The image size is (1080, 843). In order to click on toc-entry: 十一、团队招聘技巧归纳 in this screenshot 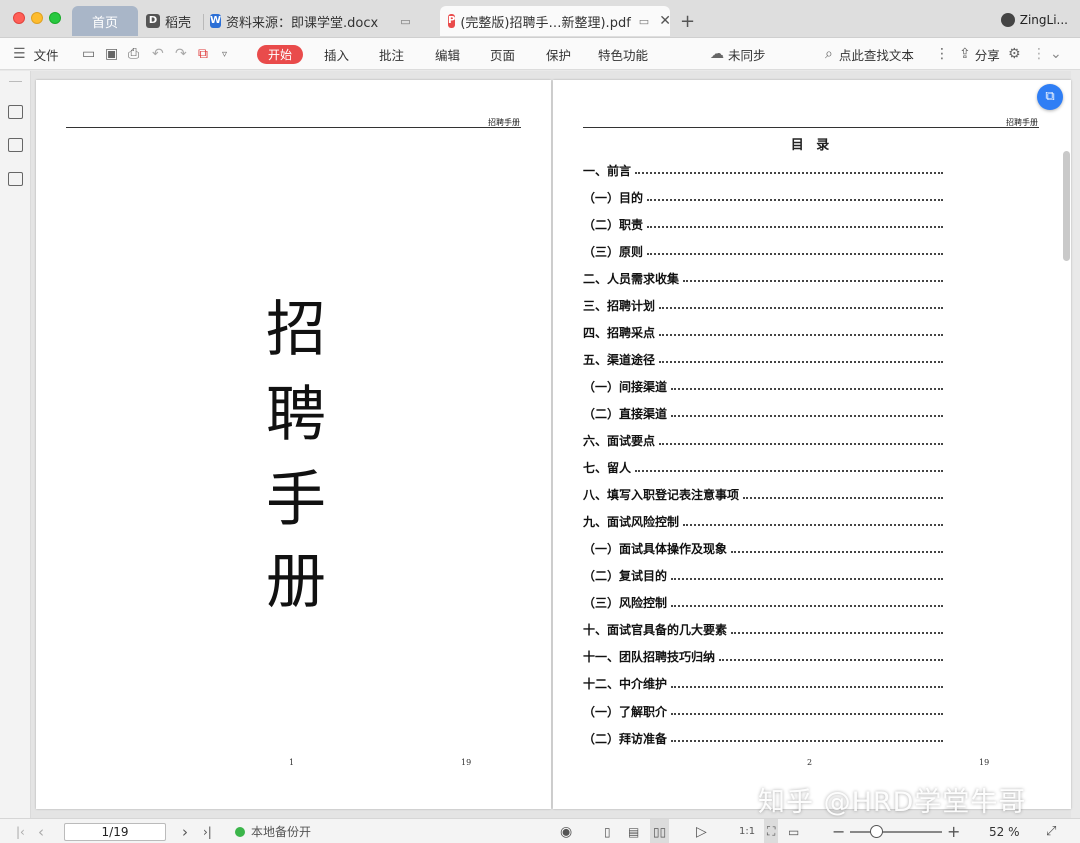, I will do `click(763, 657)`.